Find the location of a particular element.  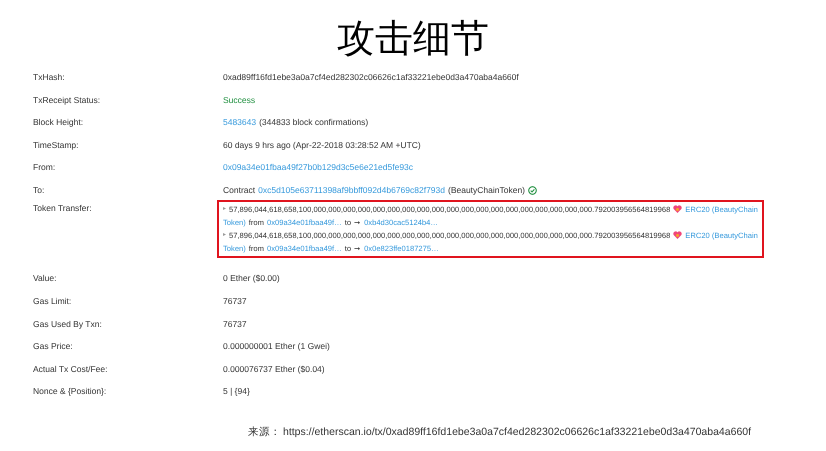

source-label: 来源： is located at coordinates (264, 432).